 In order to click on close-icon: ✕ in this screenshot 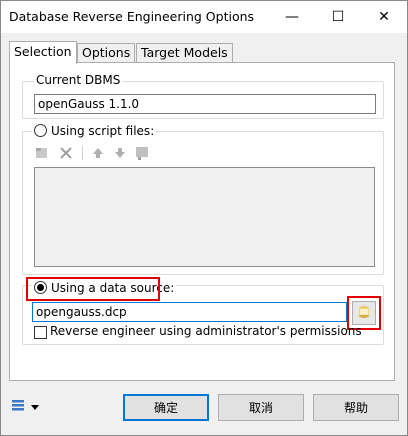, I will do `click(384, 17)`.